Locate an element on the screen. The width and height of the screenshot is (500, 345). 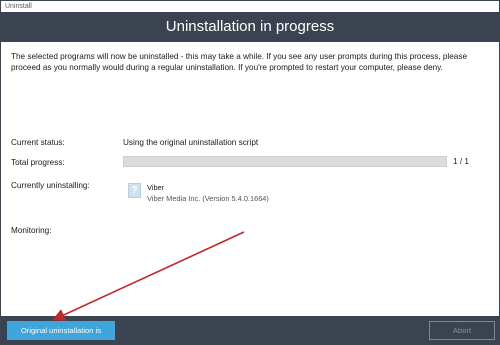
total-progress-label: Total progress: is located at coordinates (38, 162).